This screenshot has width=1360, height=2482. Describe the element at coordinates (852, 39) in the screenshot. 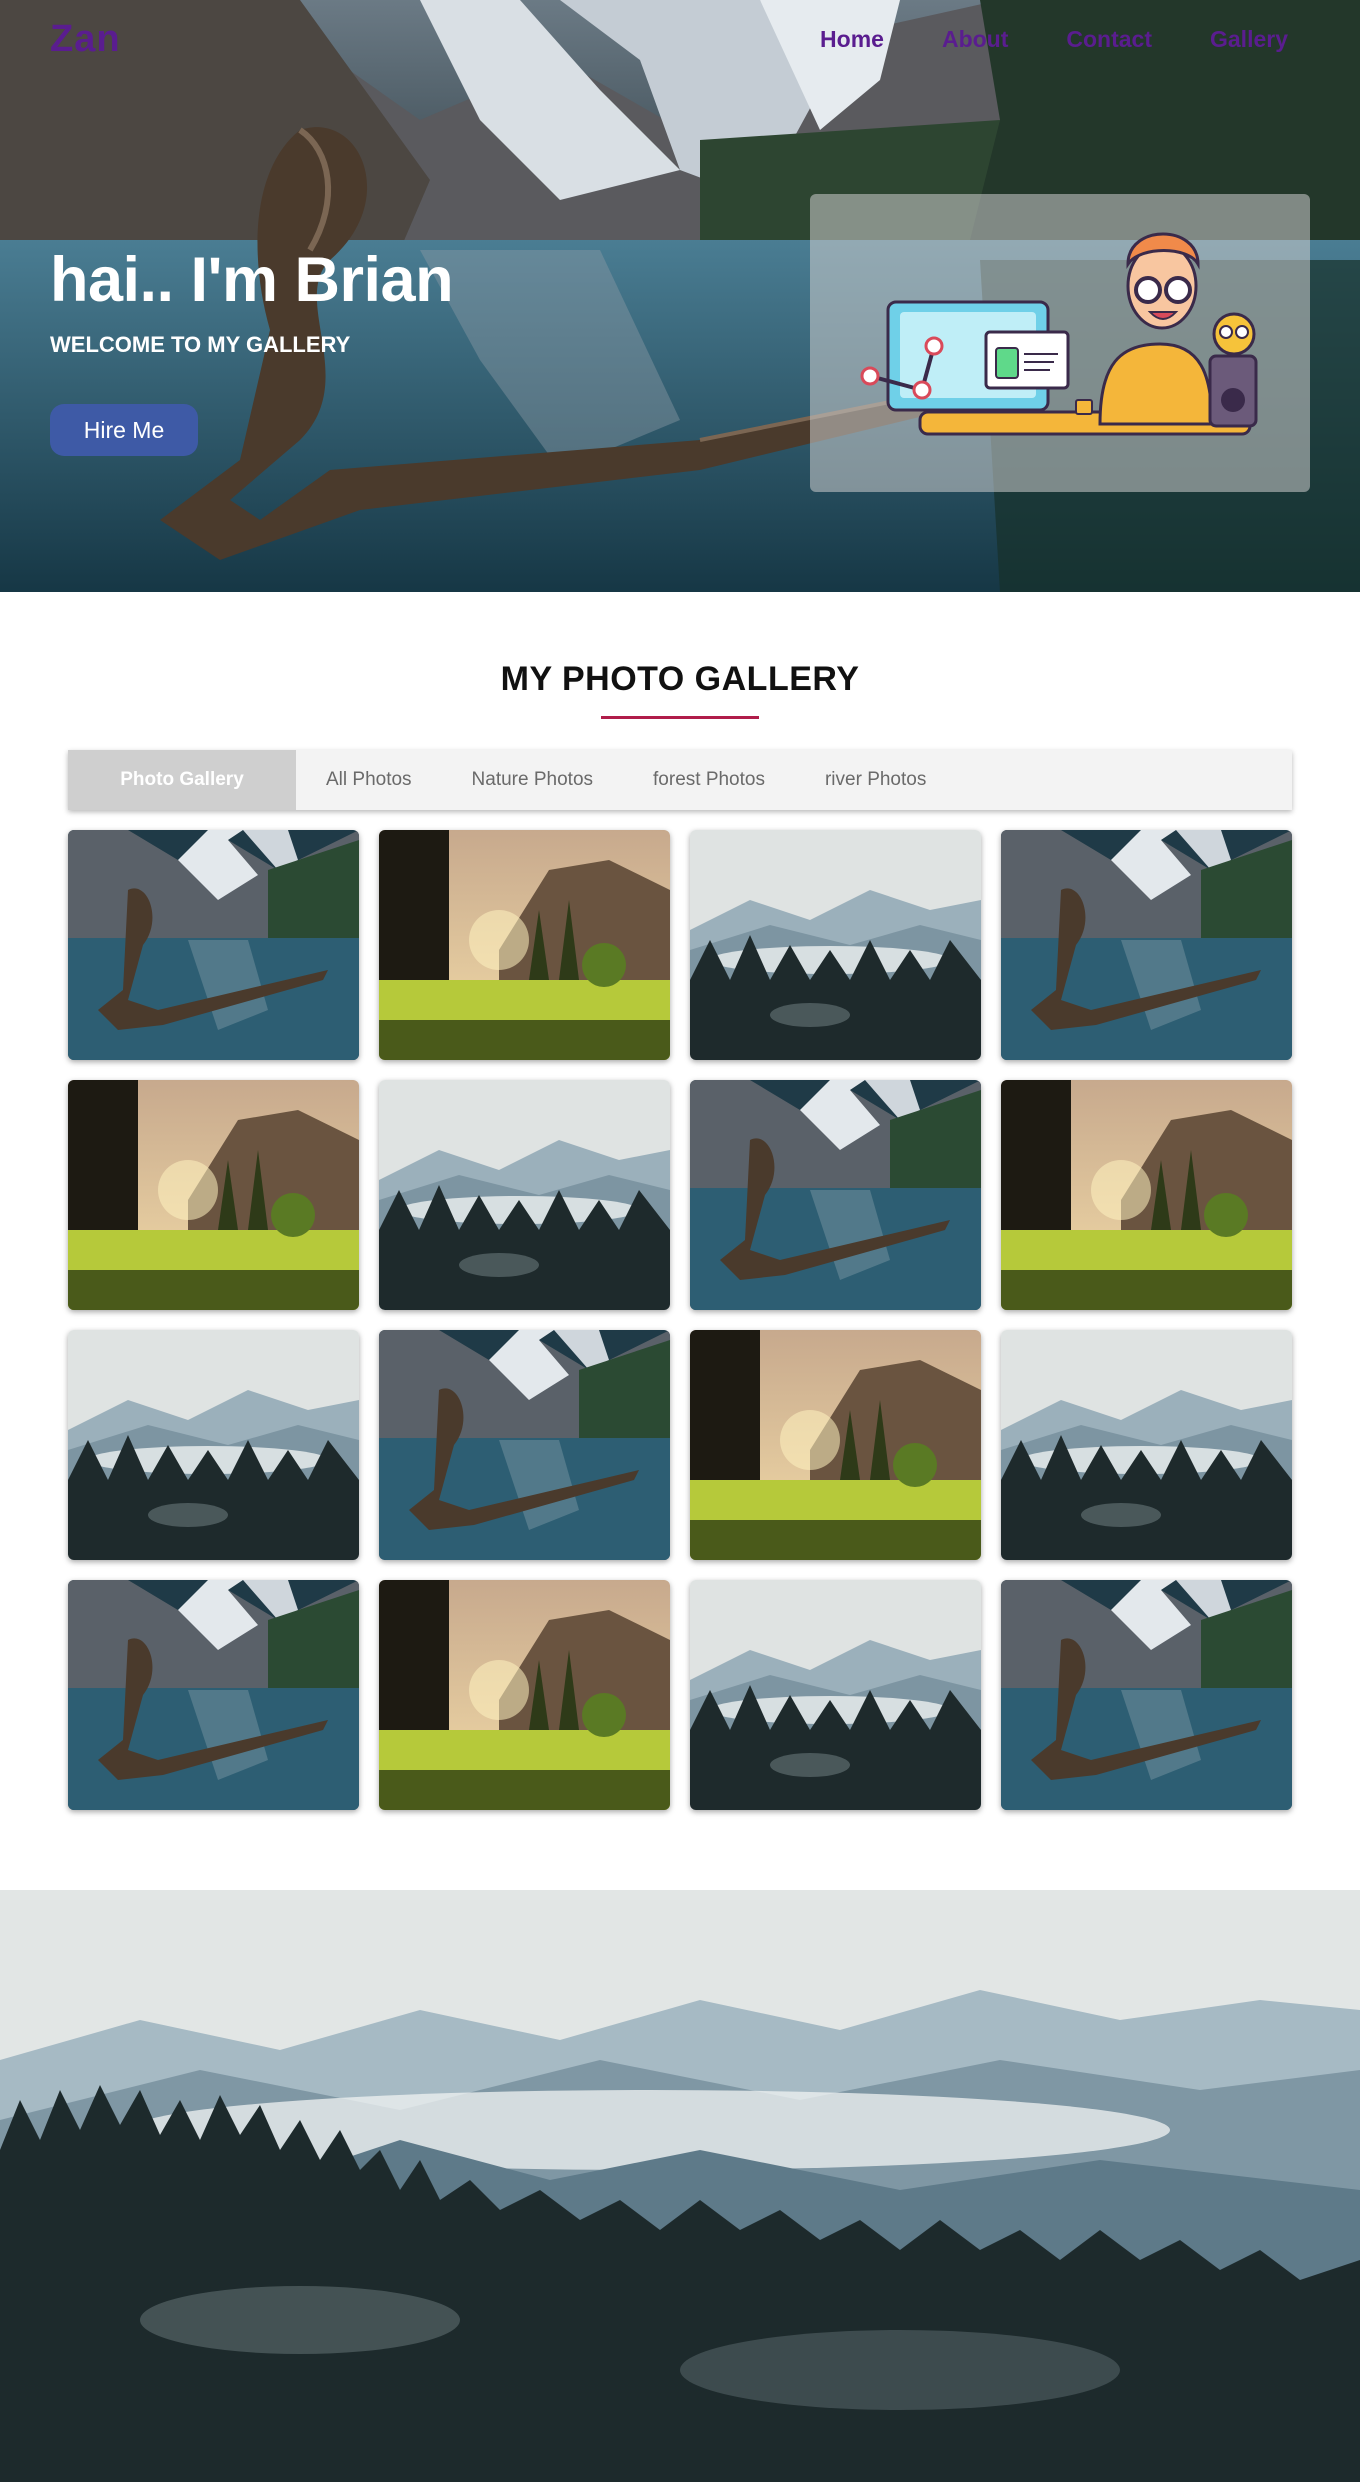

I see `nav-link-home: Home` at that location.